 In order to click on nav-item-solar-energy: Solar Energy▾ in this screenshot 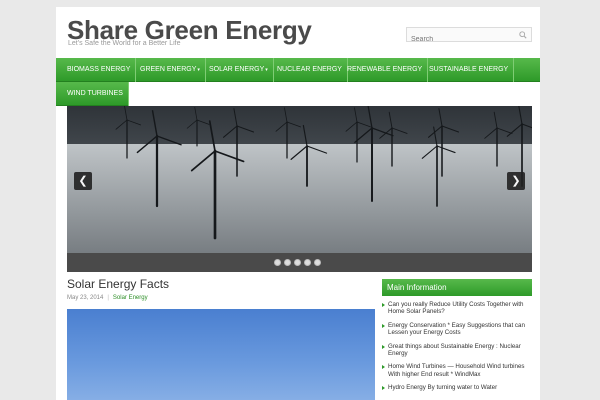, I will do `click(239, 70)`.